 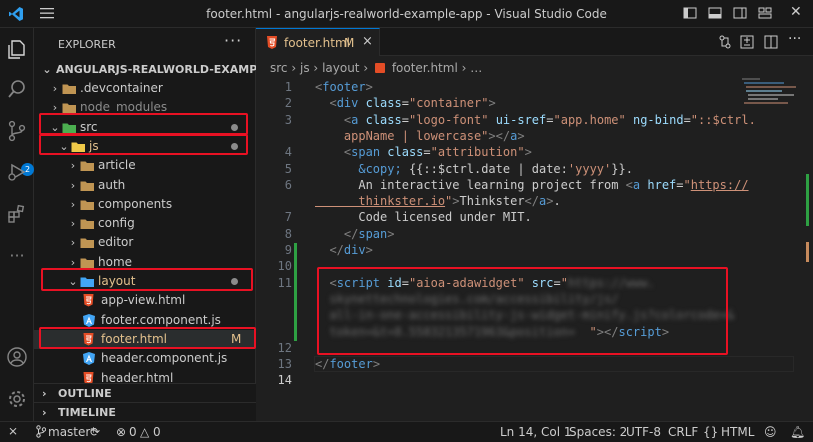 What do you see at coordinates (536, 432) in the screenshot?
I see `cursor-position: Ln 14, Col 1` at bounding box center [536, 432].